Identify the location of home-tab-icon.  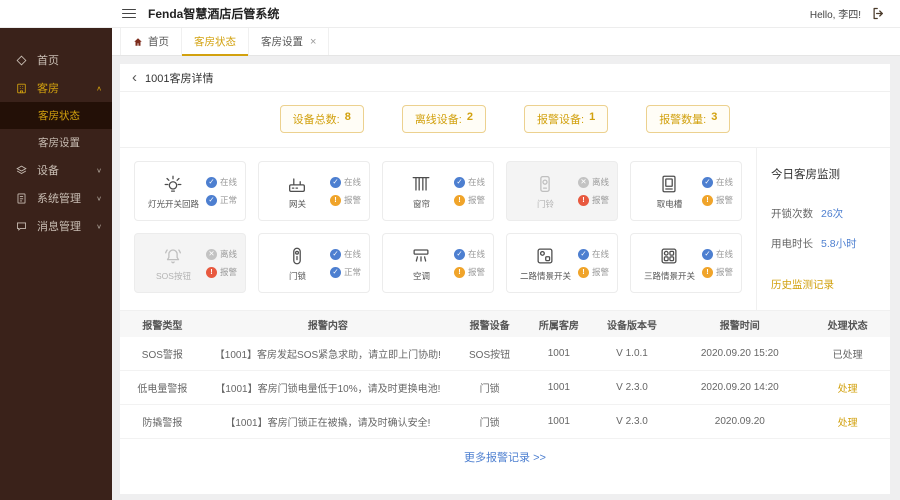
(138, 41).